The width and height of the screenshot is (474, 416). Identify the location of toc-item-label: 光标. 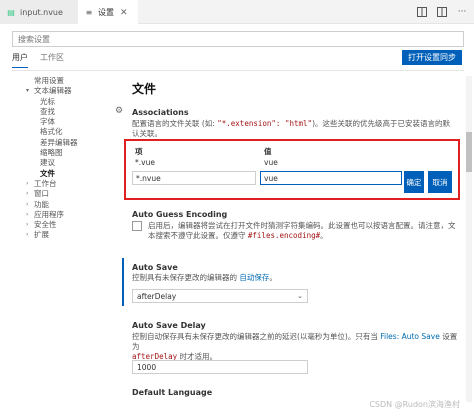
(47, 101).